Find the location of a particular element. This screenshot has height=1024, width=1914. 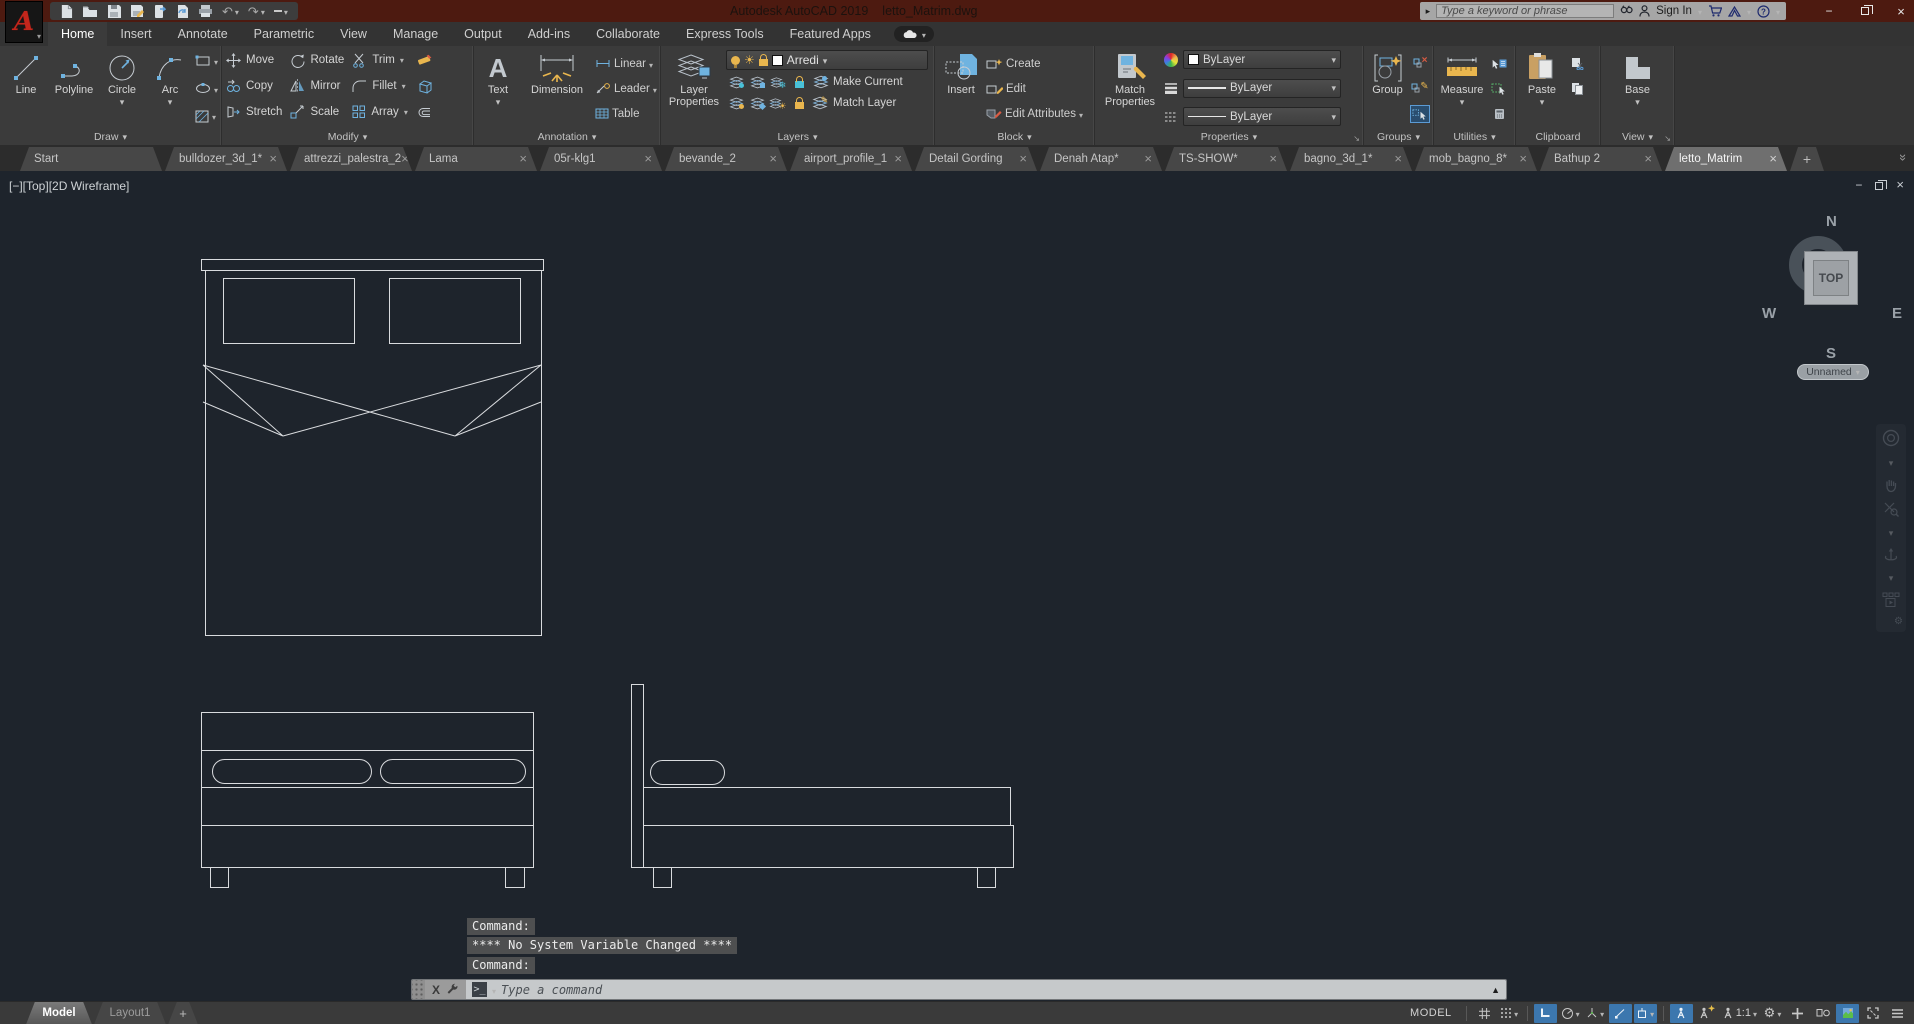

tab-manage: Manage is located at coordinates (415, 34).